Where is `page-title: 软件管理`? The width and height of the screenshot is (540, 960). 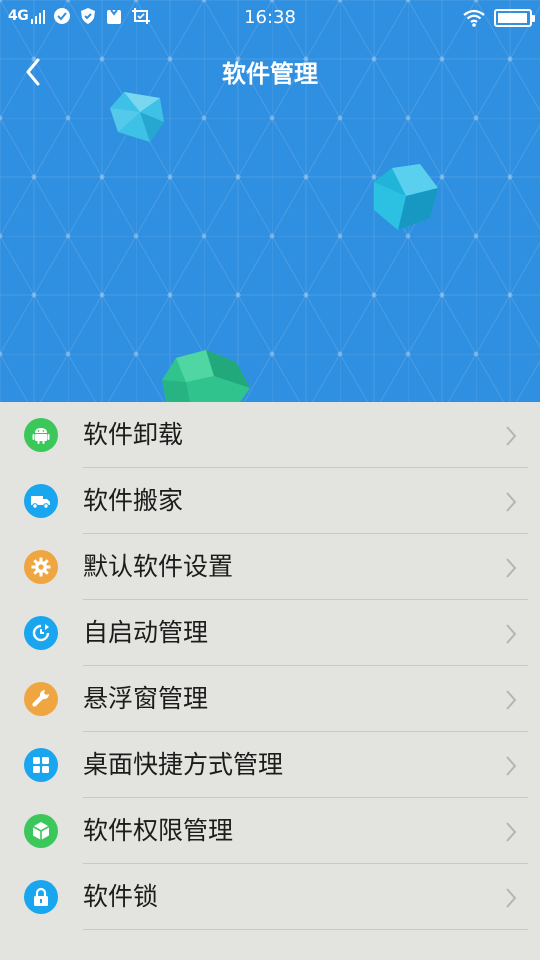
page-title: 软件管理 is located at coordinates (270, 74).